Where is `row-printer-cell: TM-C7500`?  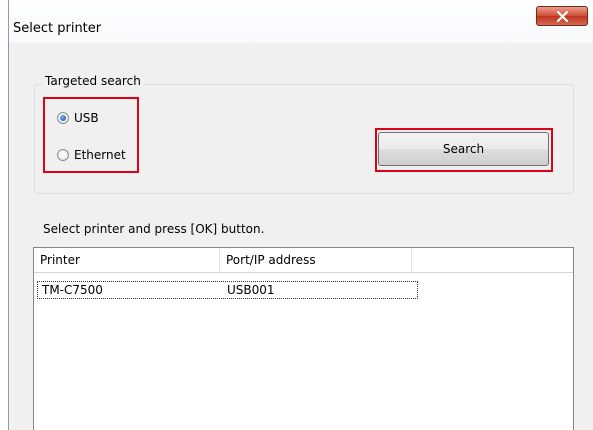 row-printer-cell: TM-C7500 is located at coordinates (72, 290).